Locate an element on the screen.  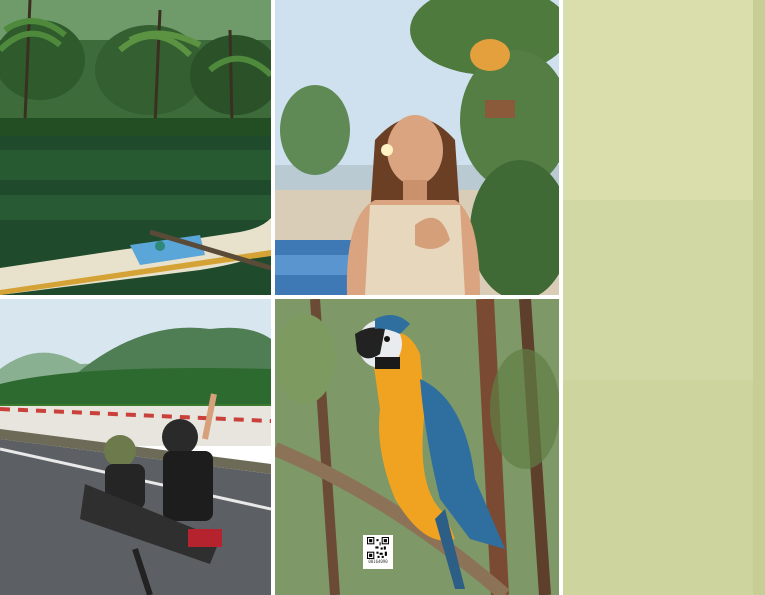
qr-caption: 00164090 is located at coordinates (378, 561).